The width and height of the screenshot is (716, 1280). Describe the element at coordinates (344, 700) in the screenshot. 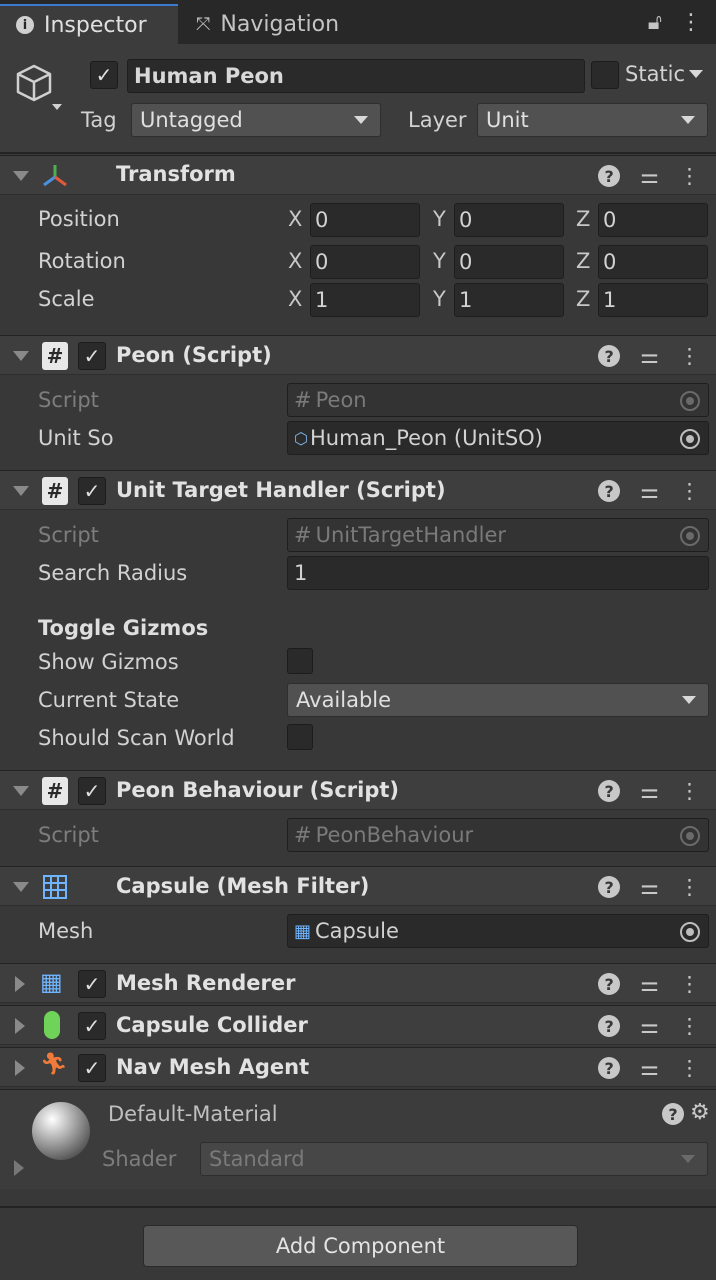

I see `current-state-value: Available` at that location.